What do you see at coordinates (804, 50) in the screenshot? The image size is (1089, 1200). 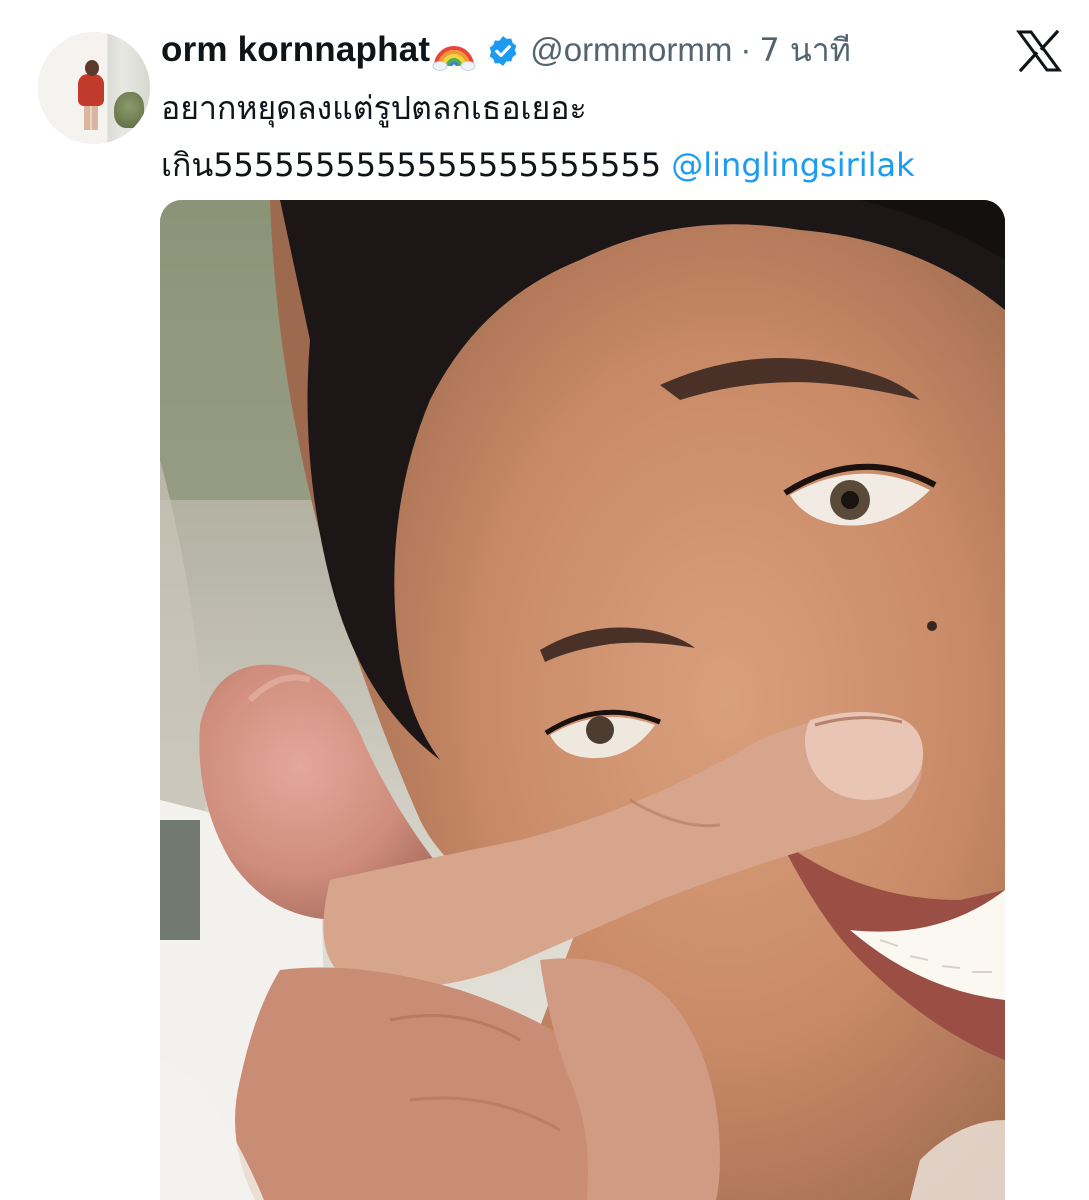 I see `timestamp: 7 นาที` at bounding box center [804, 50].